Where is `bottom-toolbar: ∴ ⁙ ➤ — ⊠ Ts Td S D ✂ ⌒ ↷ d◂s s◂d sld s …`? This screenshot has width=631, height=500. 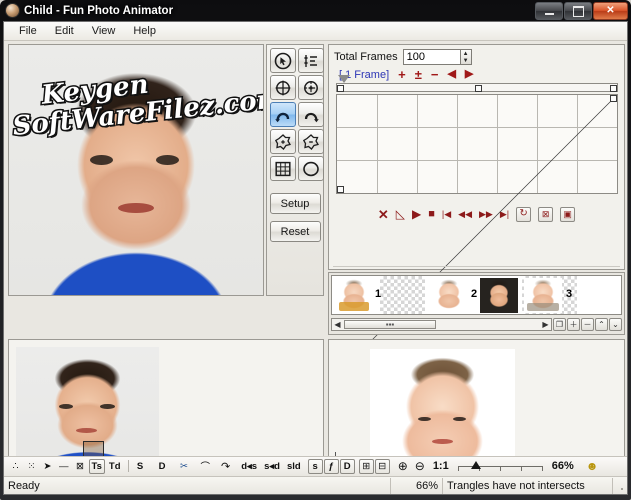
bottom-toolbar: ∴ ⁙ ➤ — ⊠ Ts Td S D ✂ ⌒ ↷ d◂s s◂d sld s … is located at coordinates (315, 465).